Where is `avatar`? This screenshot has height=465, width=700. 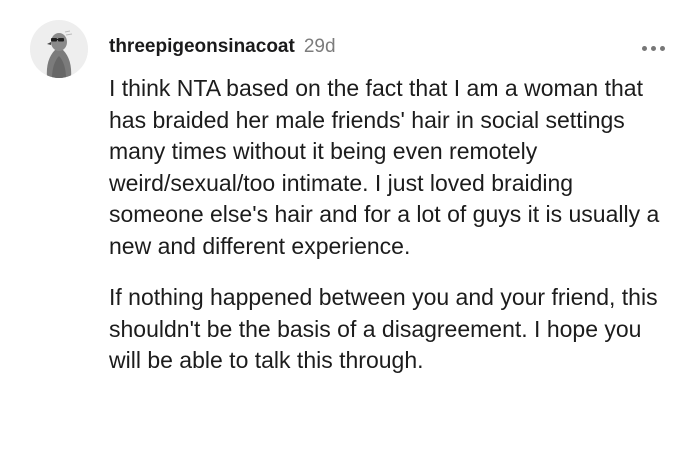 avatar is located at coordinates (59, 49).